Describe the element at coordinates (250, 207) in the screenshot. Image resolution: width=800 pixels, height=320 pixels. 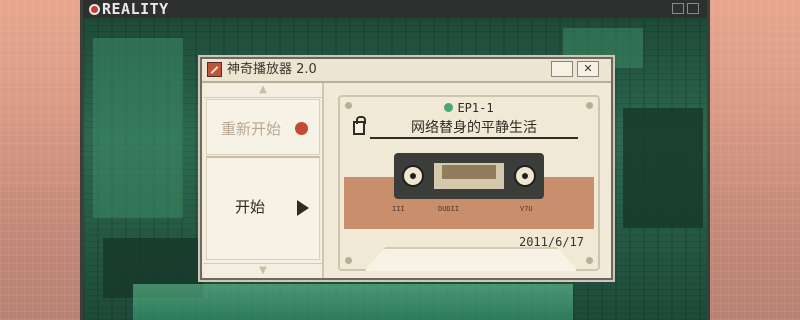
I see `start-label: 开始` at that location.